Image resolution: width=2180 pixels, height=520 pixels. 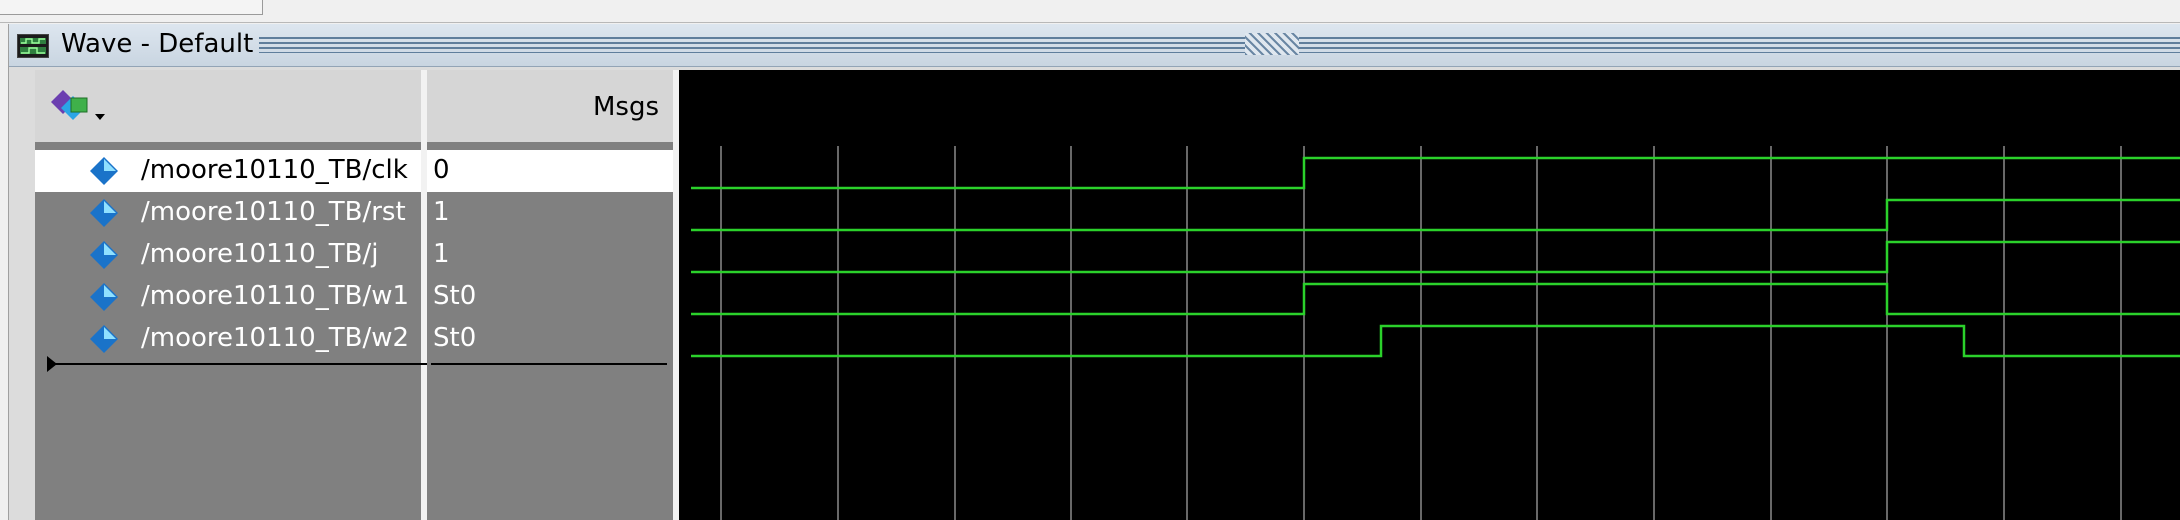 What do you see at coordinates (549, 364) in the screenshot?
I see `value-insertion-line` at bounding box center [549, 364].